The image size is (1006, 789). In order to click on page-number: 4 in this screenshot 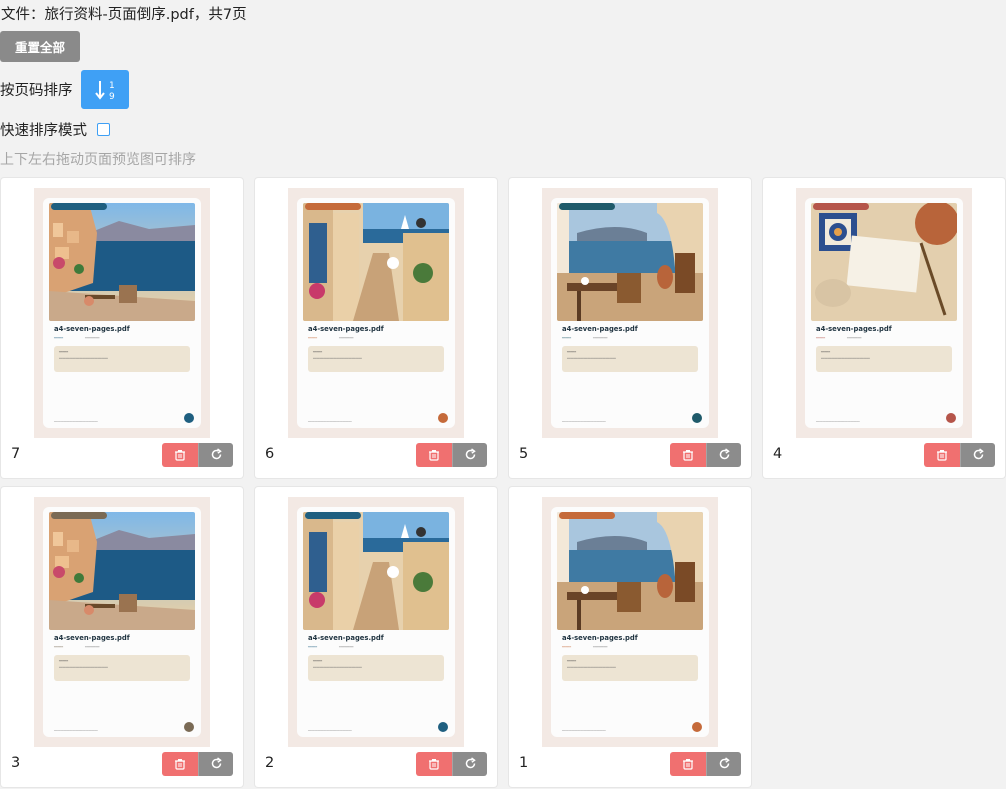, I will do `click(778, 454)`.